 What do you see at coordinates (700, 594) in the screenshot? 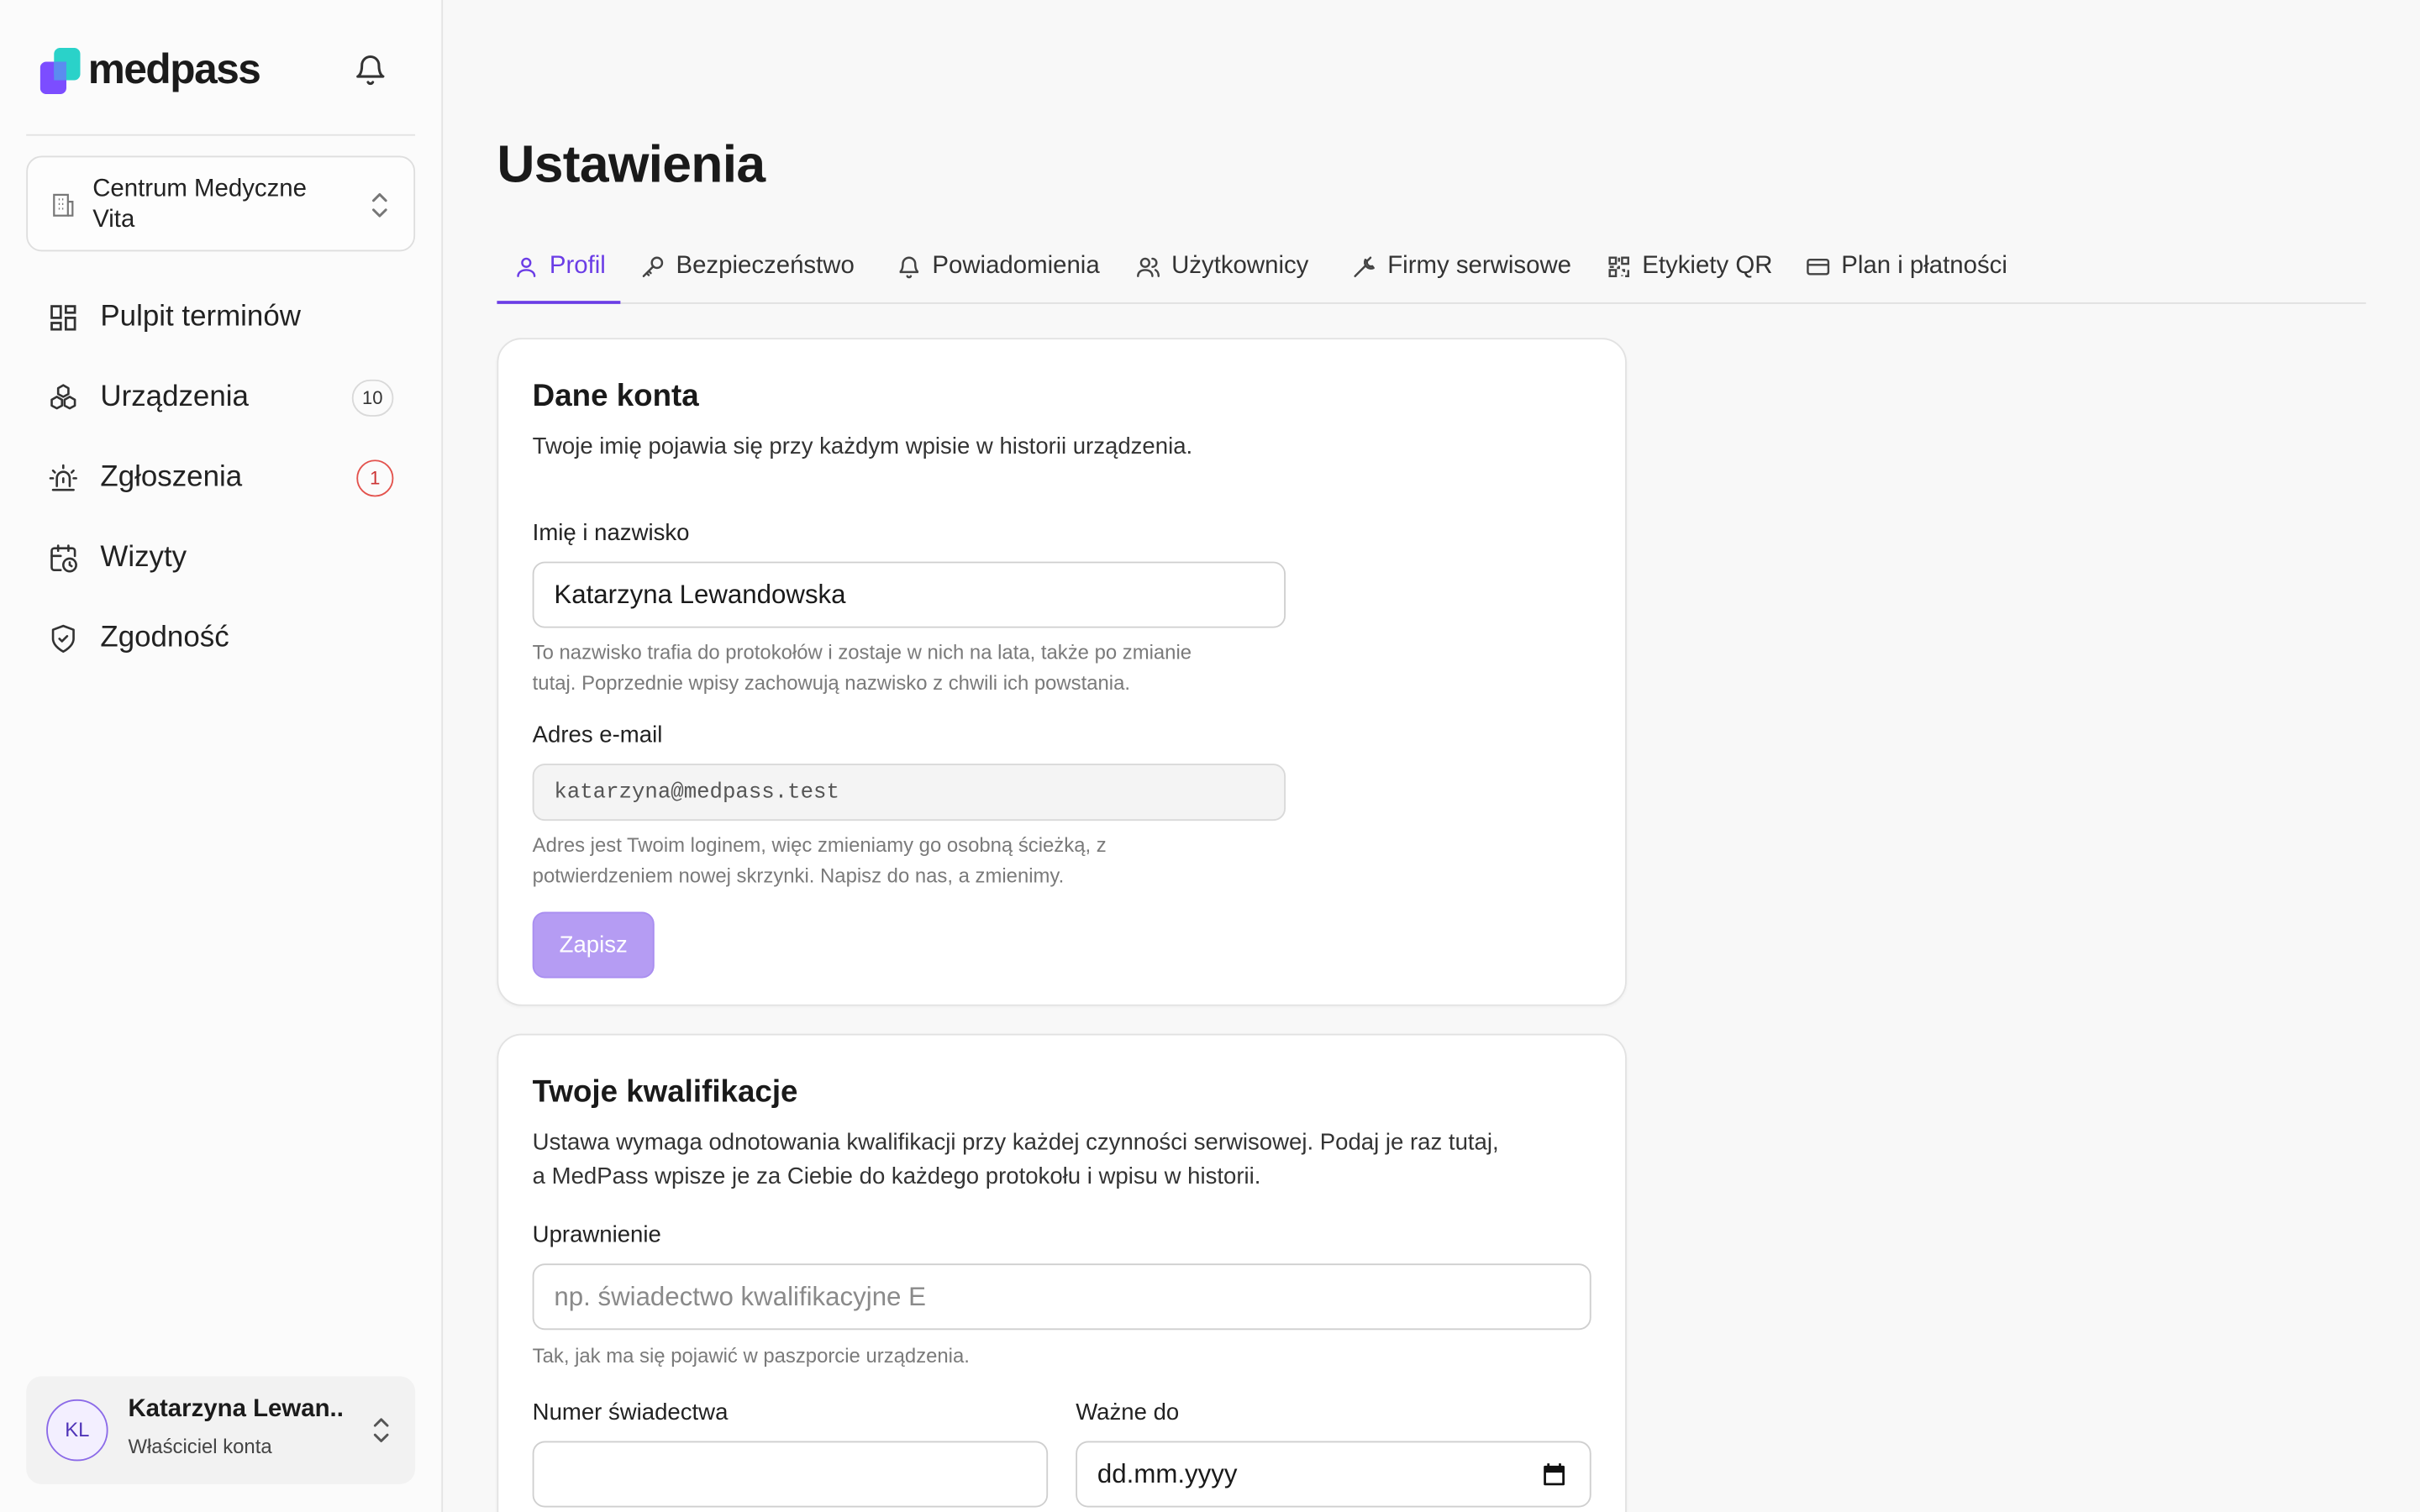
I see `name-input-value: Katarzyna Lewandowska` at bounding box center [700, 594].